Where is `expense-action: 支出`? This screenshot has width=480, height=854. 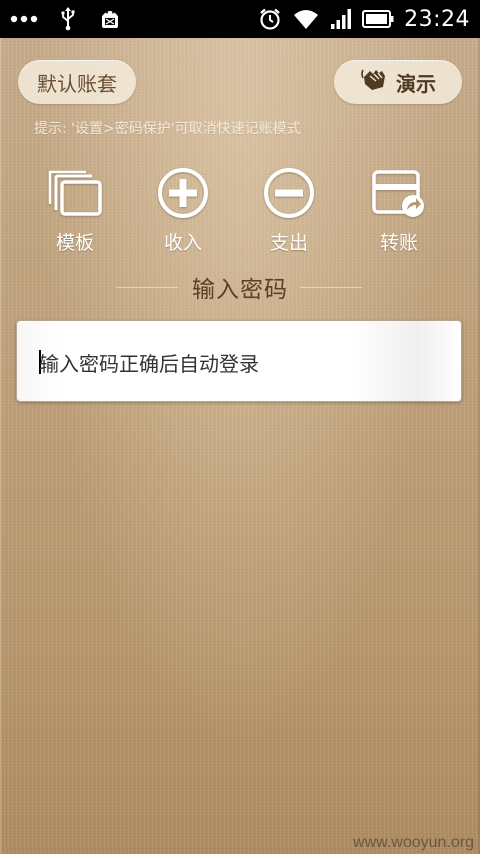 expense-action: 支出 is located at coordinates (289, 209).